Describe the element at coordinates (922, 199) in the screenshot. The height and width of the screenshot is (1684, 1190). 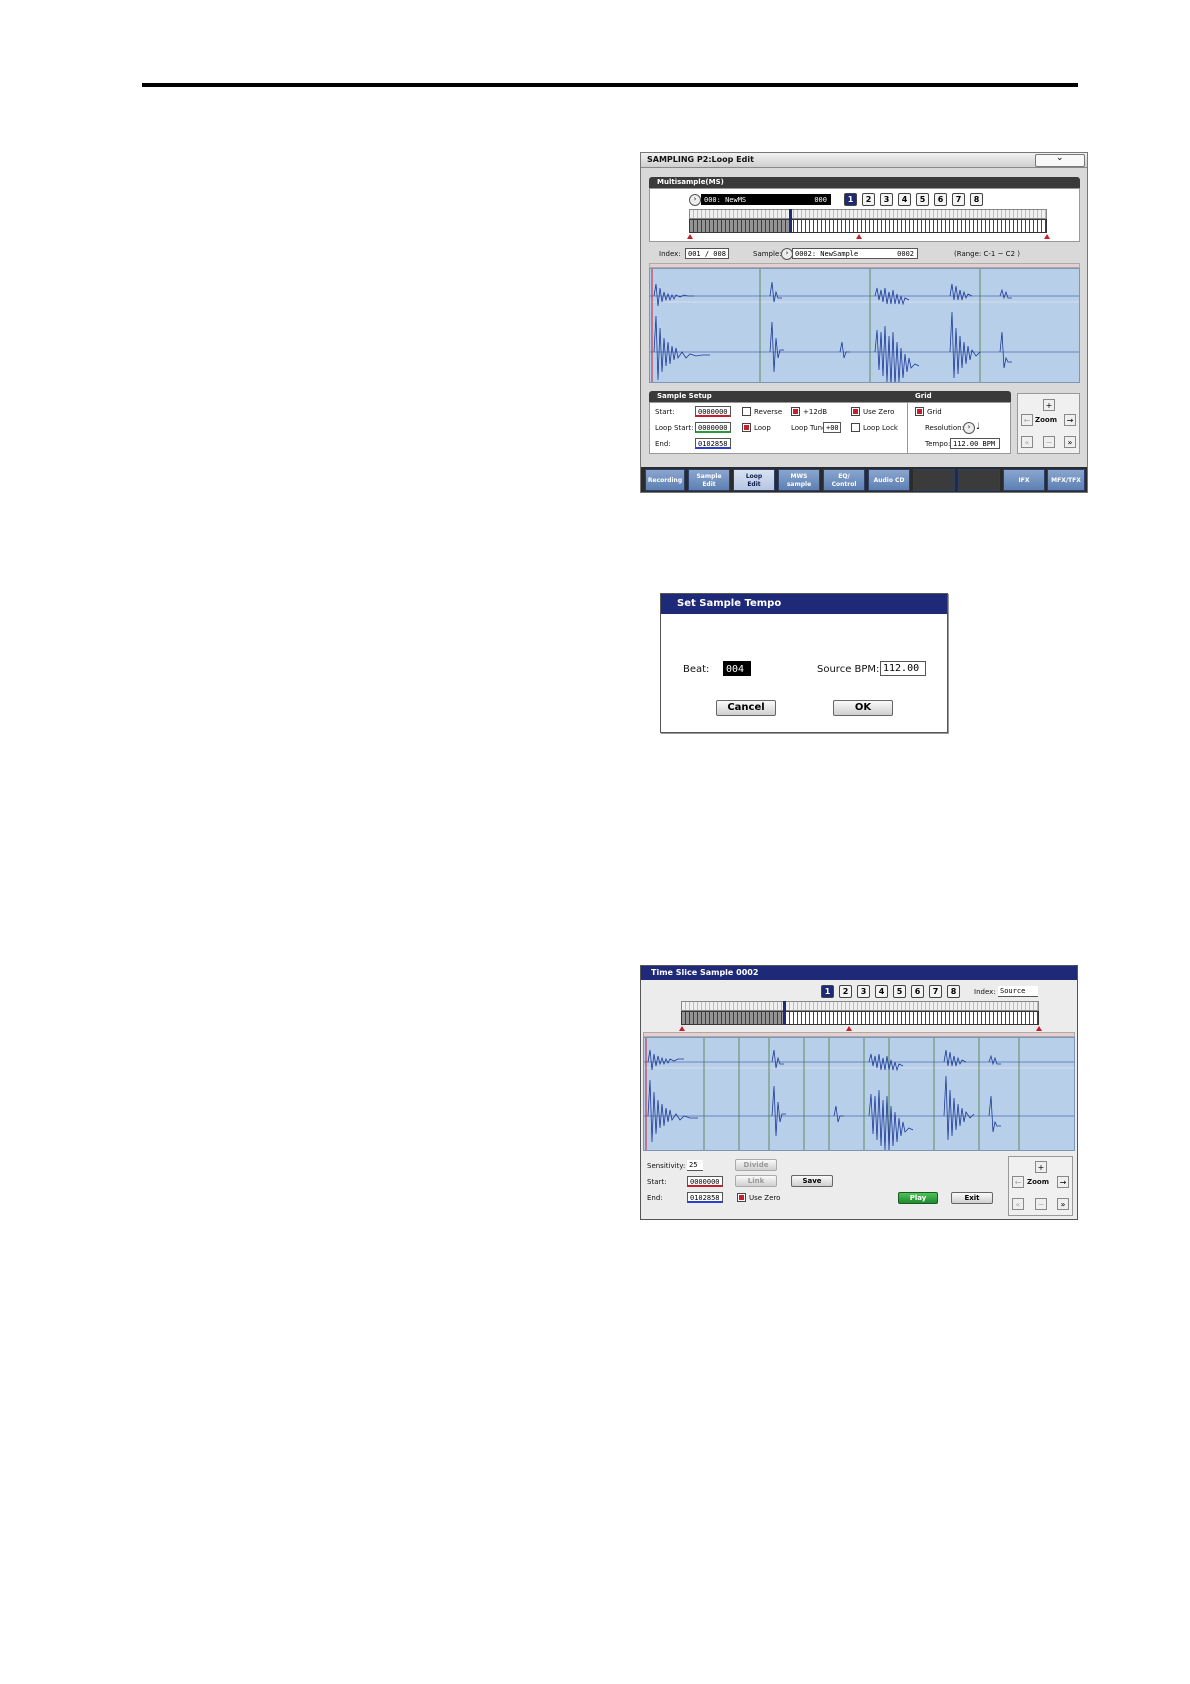
I see `ms-button-5: 5` at that location.